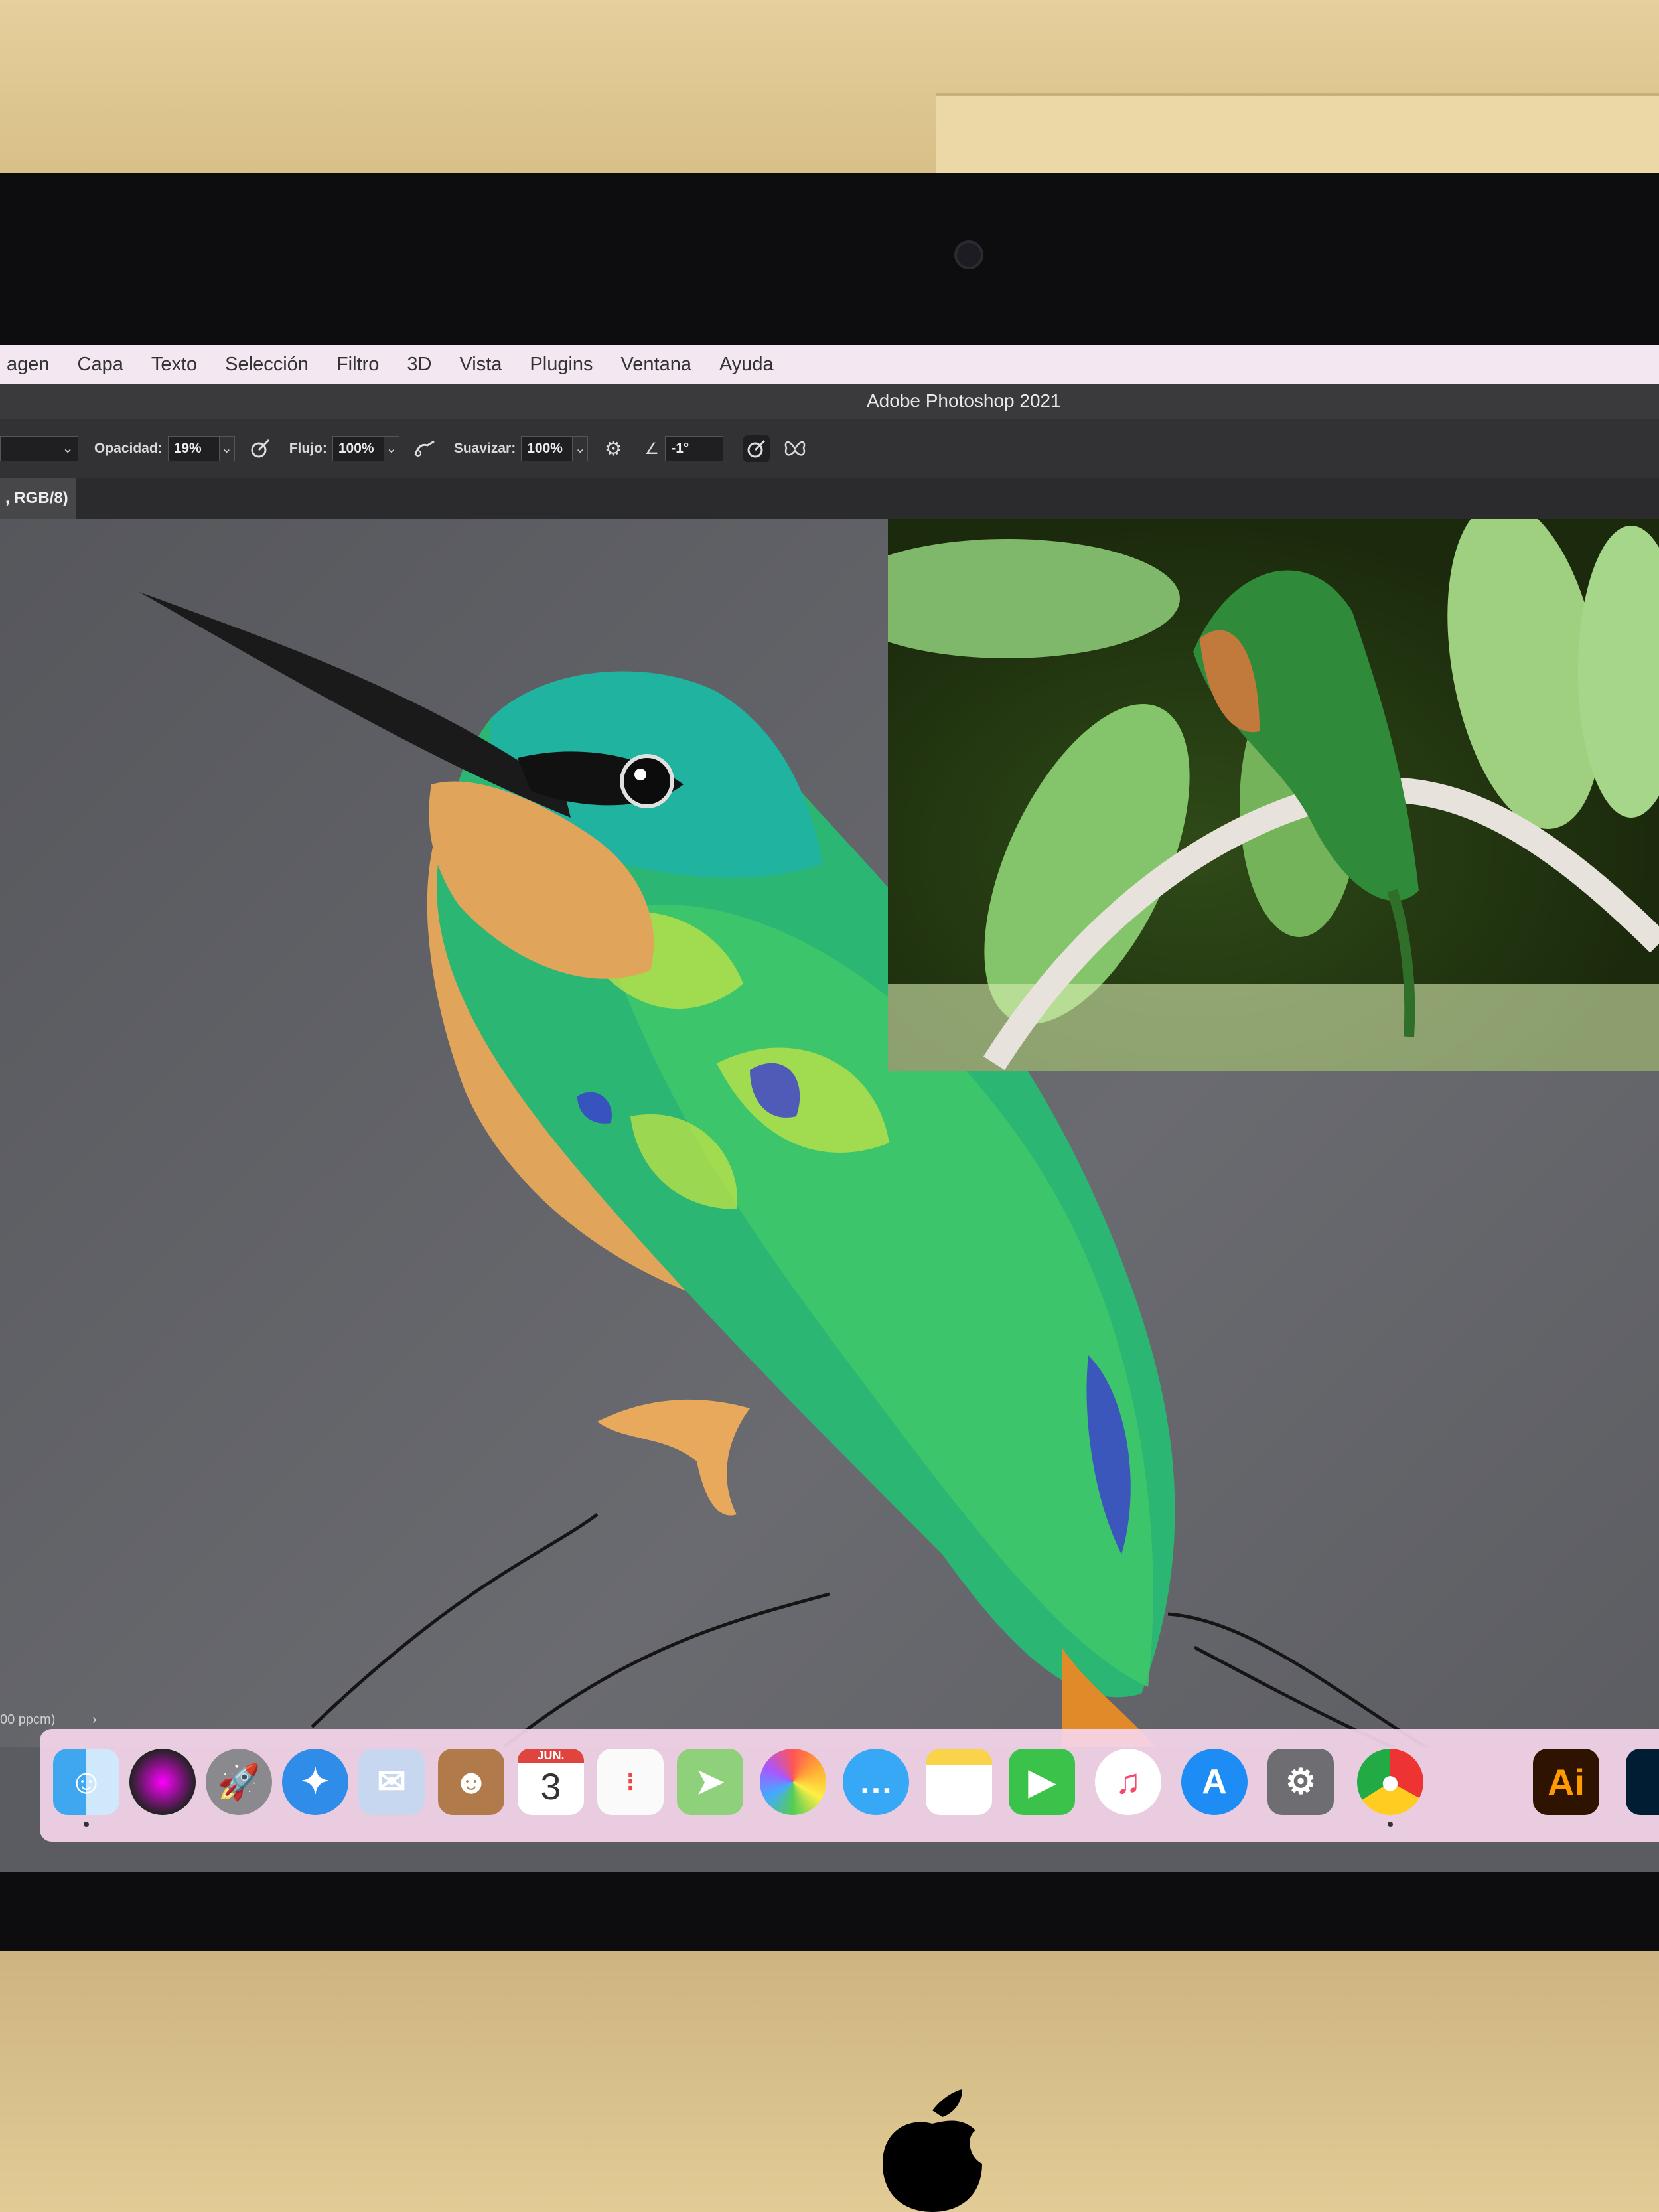  What do you see at coordinates (756, 449) in the screenshot?
I see `pressure-size-icon` at bounding box center [756, 449].